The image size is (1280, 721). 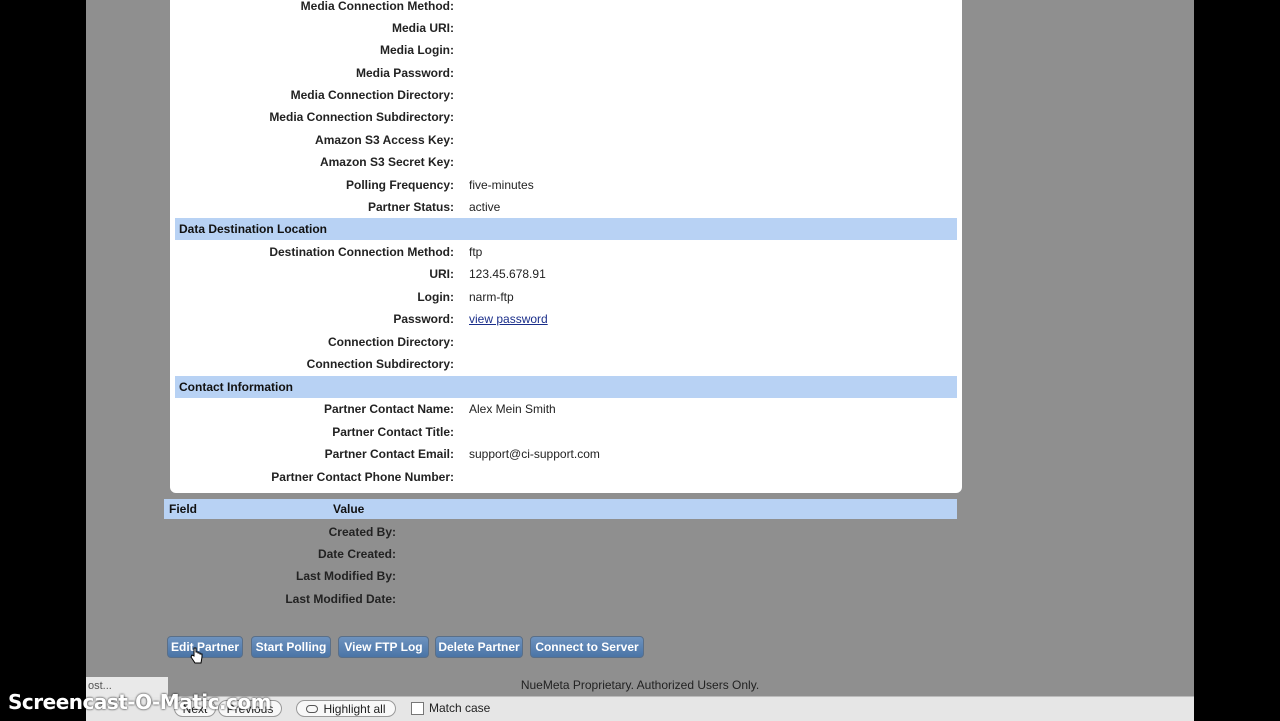 I want to click on audit-label: Last Modified By:, so click(x=345, y=576).